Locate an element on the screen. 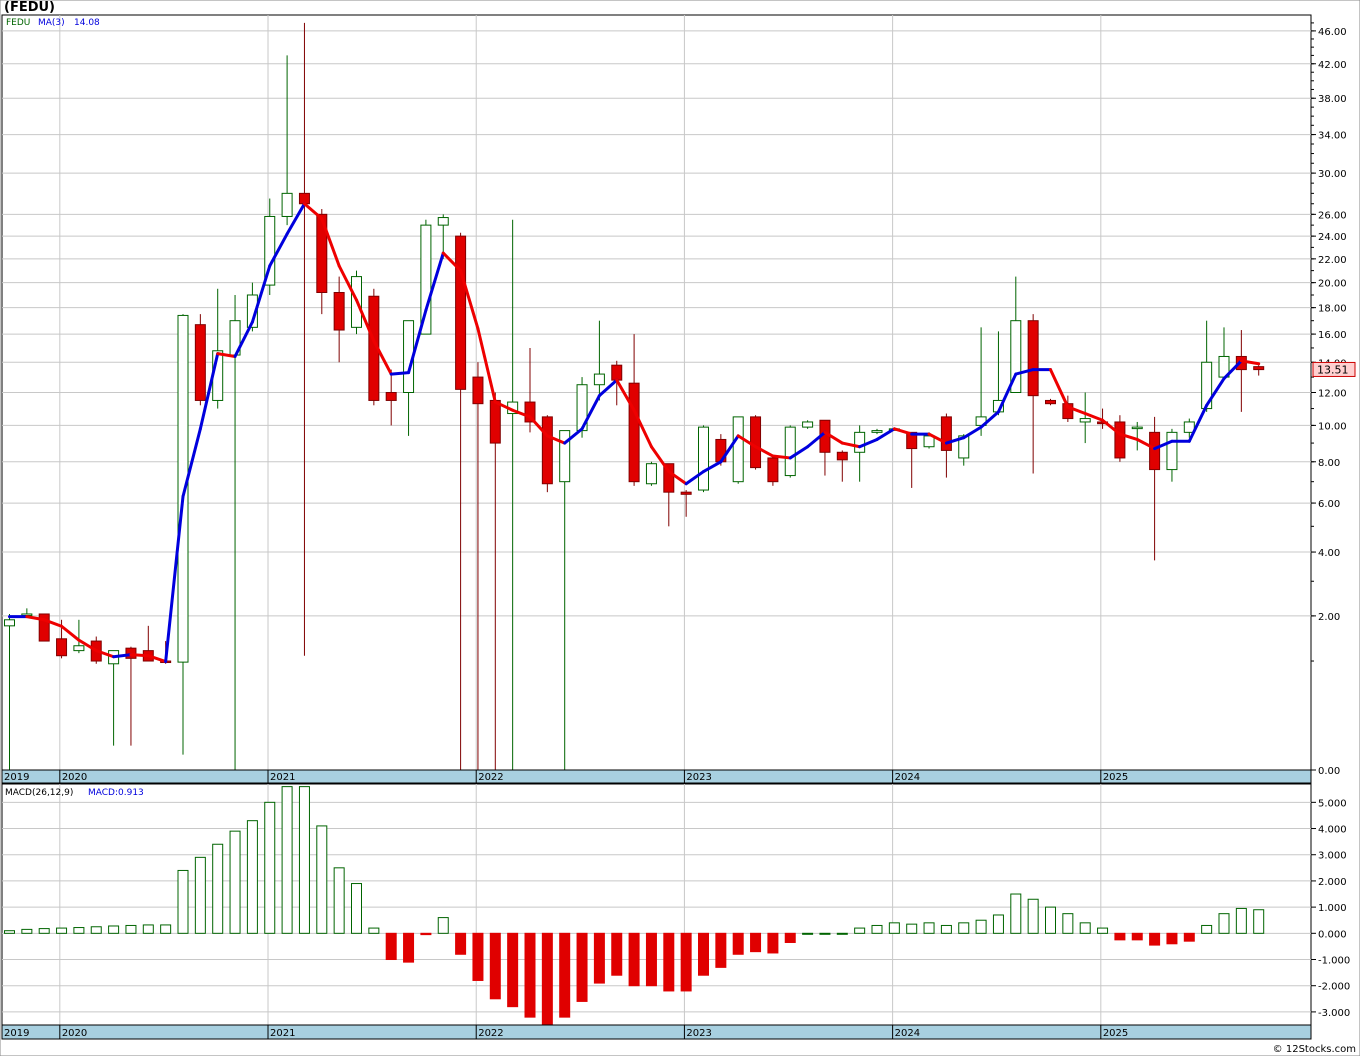 This screenshot has width=1360, height=1056. price-tick-label: 10.00 is located at coordinates (1332, 426).